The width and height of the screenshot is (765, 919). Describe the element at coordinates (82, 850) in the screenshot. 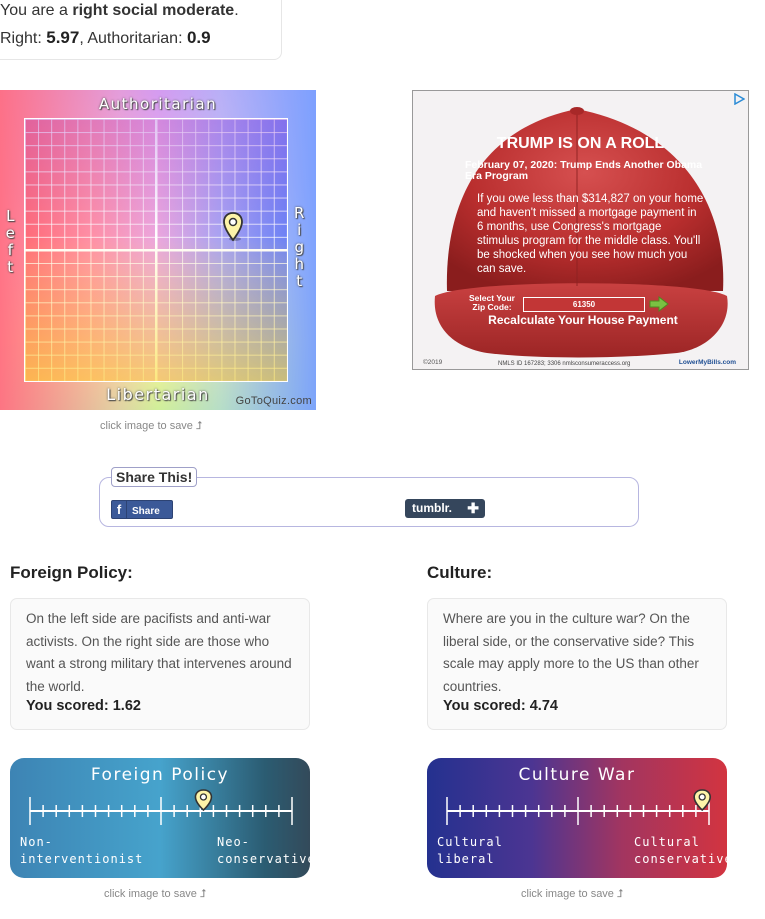

I see `non-interventionist-label: Non-interventionist` at that location.